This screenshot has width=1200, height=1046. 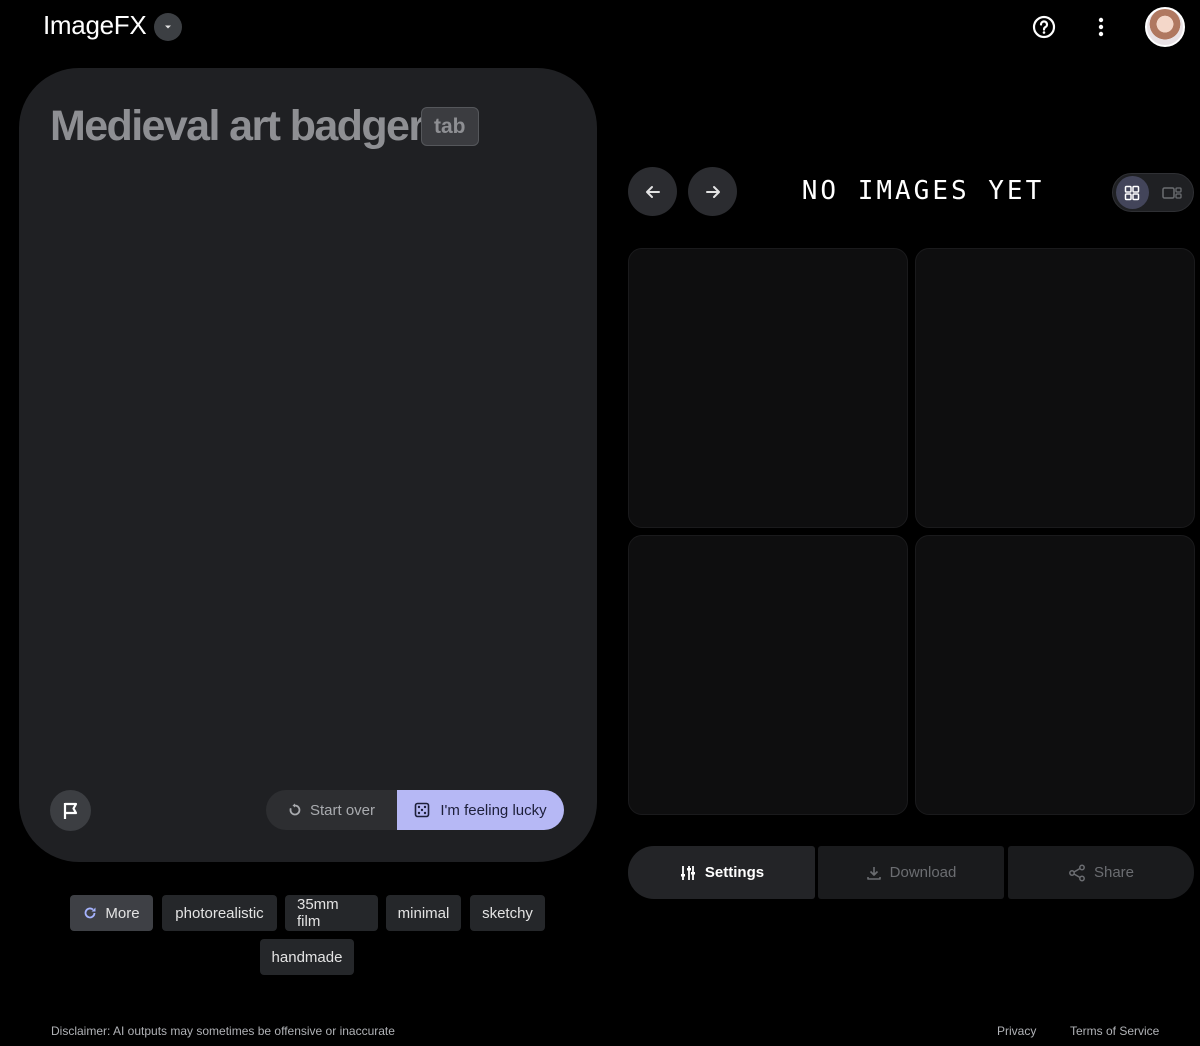 I want to click on view-toggle, so click(x=1153, y=192).